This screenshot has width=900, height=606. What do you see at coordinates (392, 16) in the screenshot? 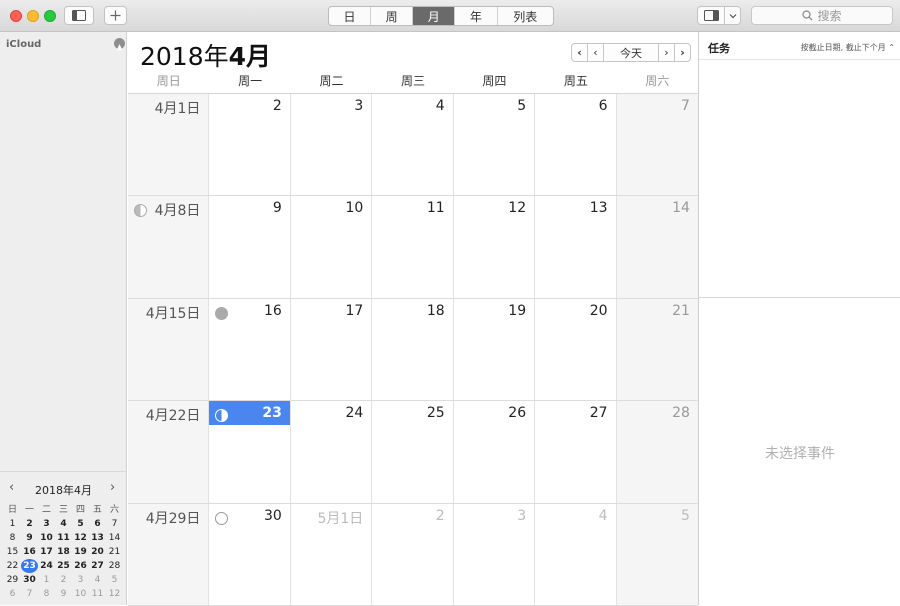
I see `tab-week: 周` at bounding box center [392, 16].